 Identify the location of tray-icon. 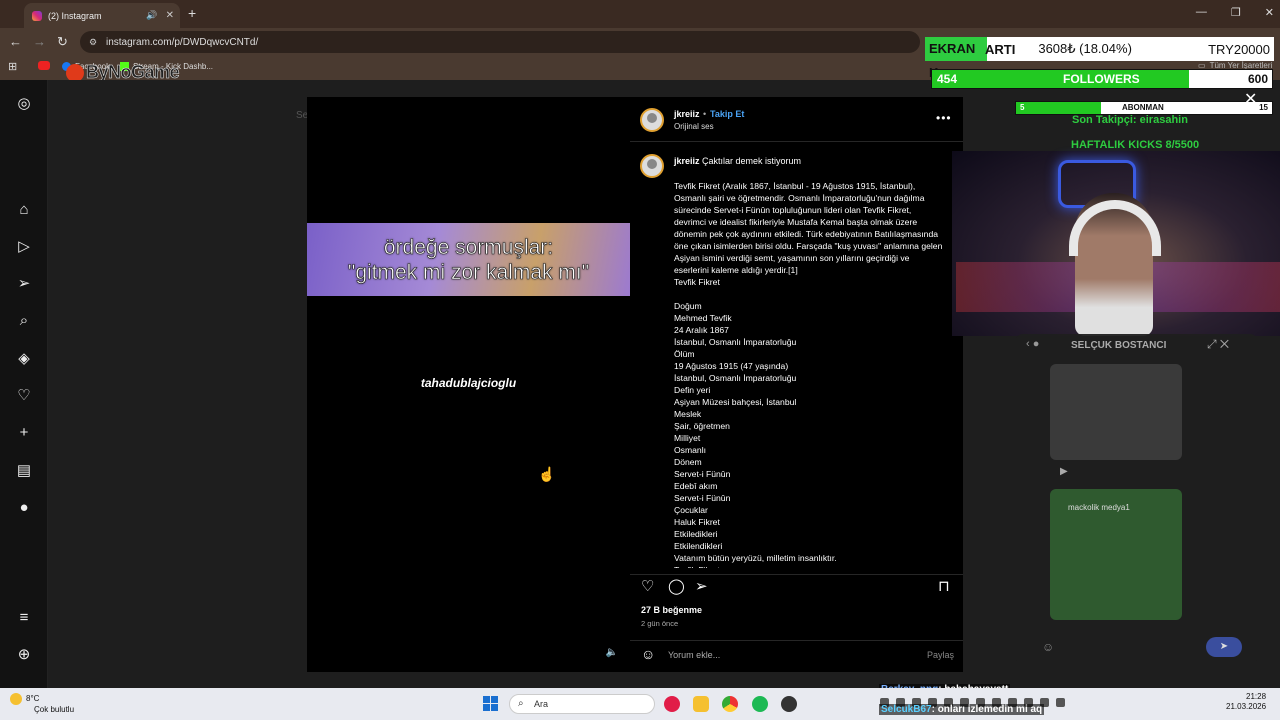
(1060, 702).